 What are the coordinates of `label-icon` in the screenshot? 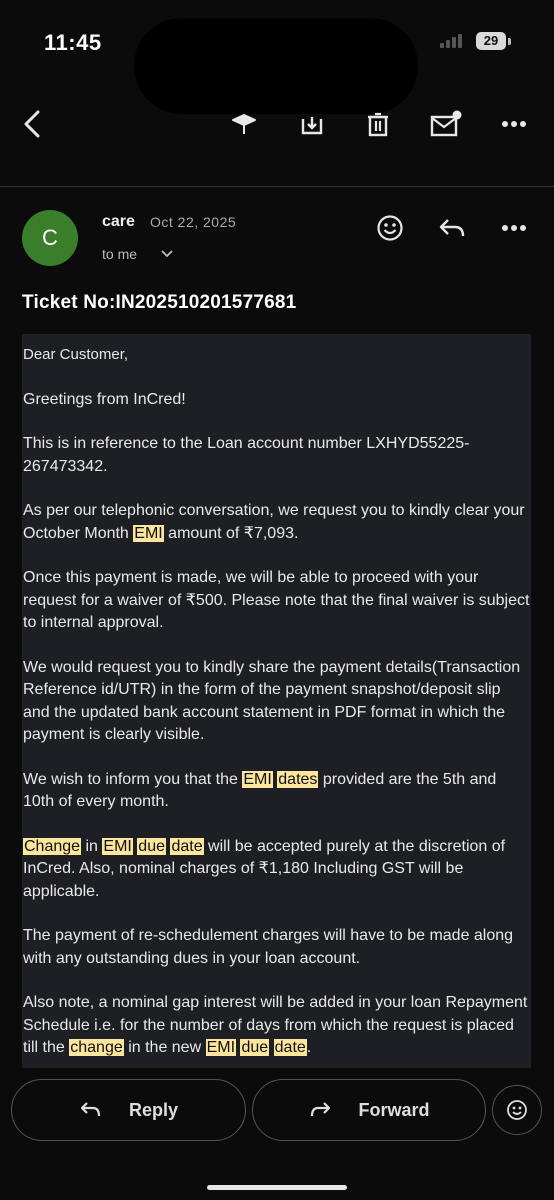 It's located at (244, 124).